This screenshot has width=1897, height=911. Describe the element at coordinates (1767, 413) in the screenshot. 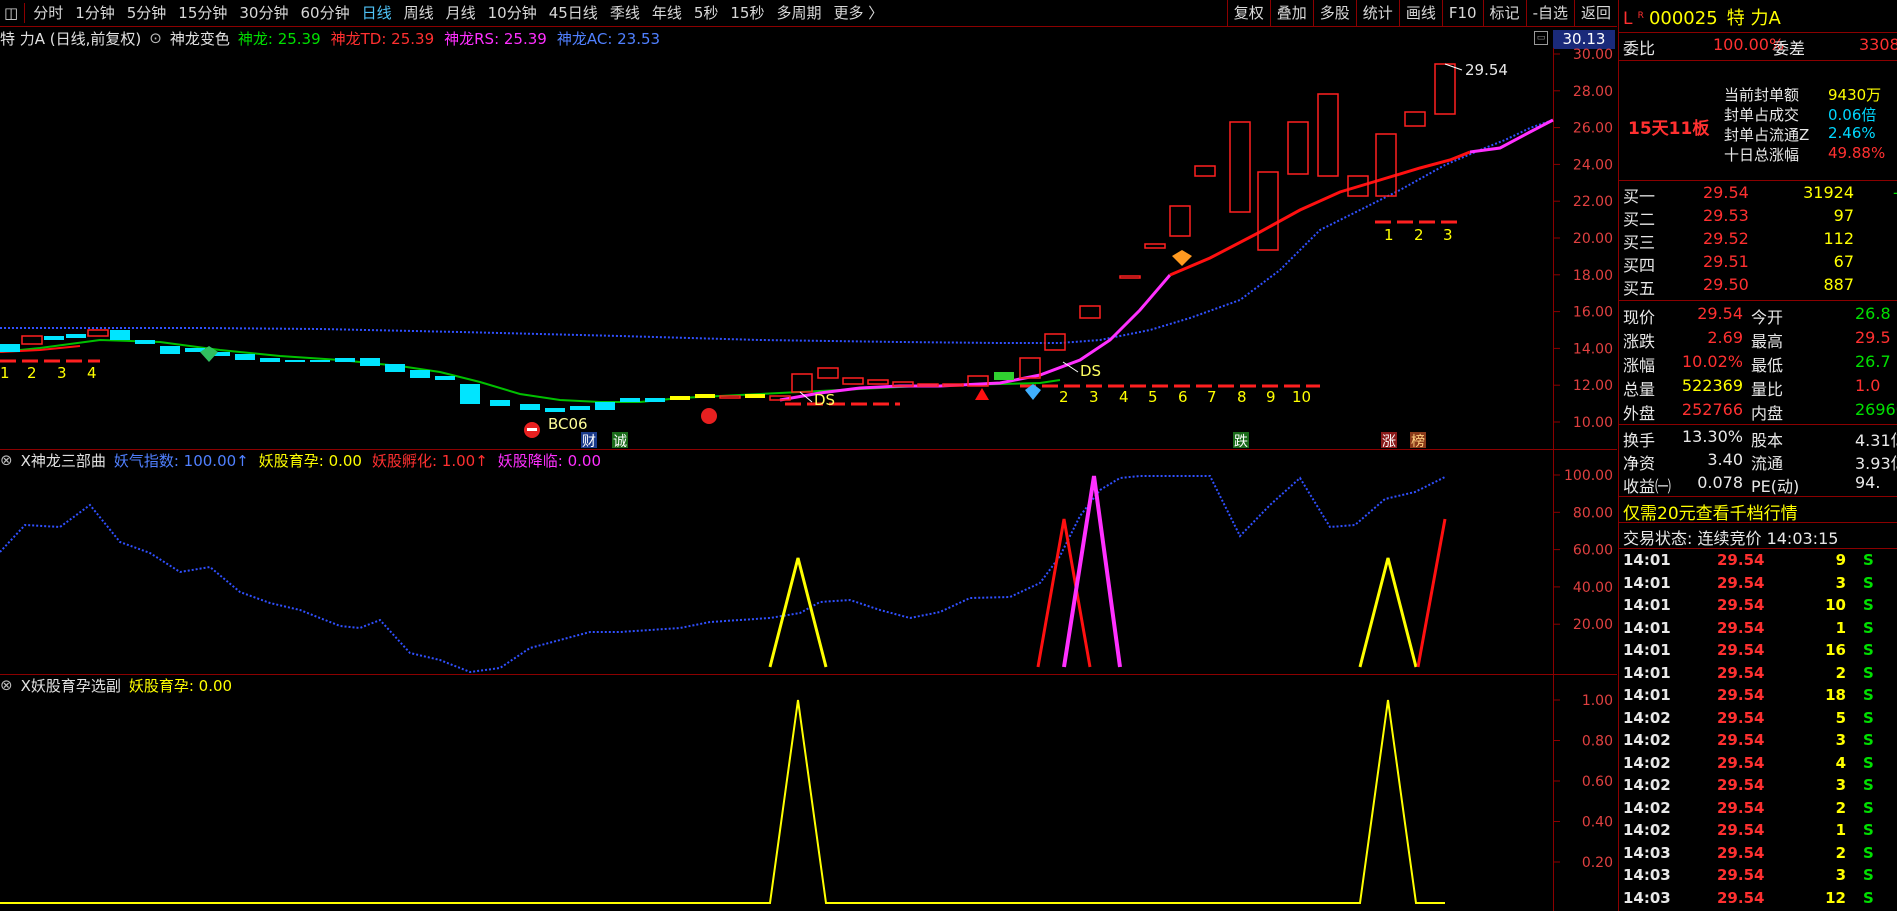

I see `stat-label: 内盘` at that location.